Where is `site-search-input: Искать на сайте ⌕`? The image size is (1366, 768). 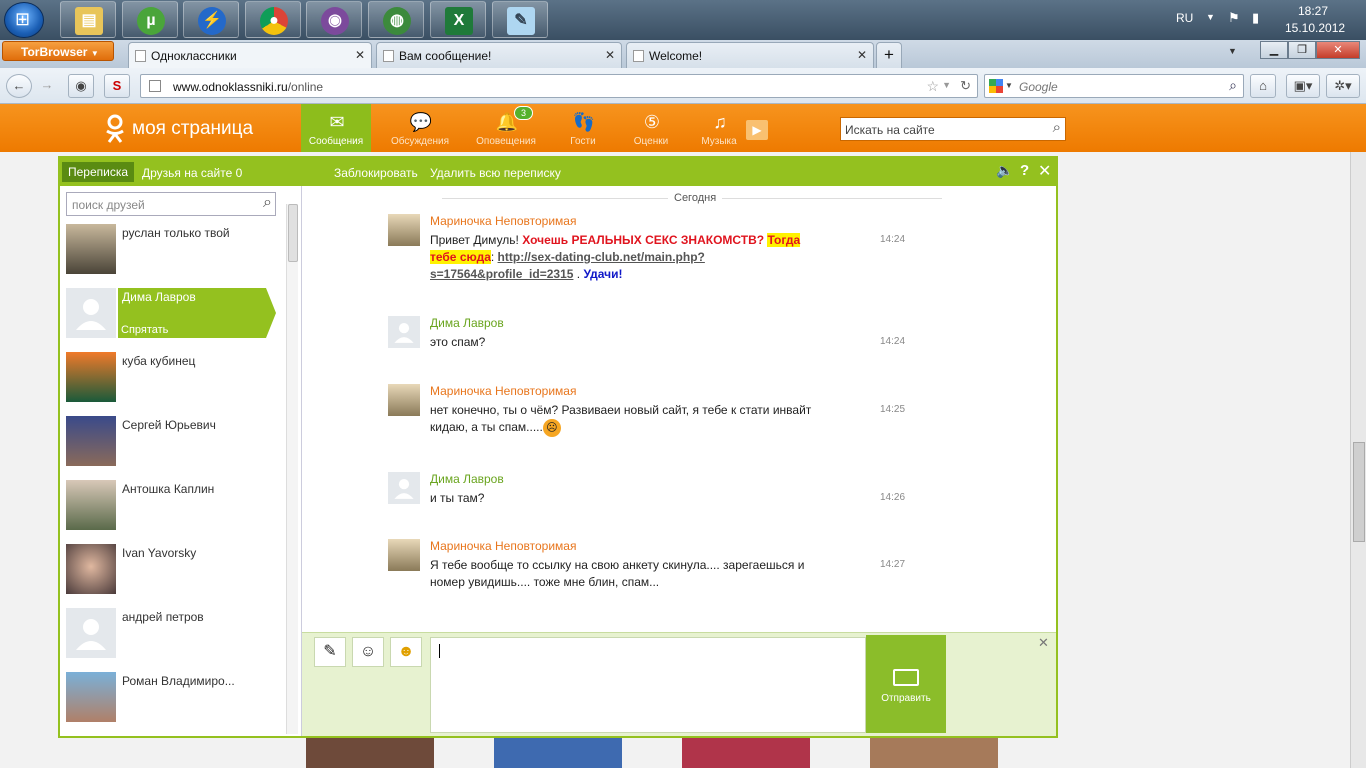
site-search-input: Искать на сайте ⌕ is located at coordinates (953, 129).